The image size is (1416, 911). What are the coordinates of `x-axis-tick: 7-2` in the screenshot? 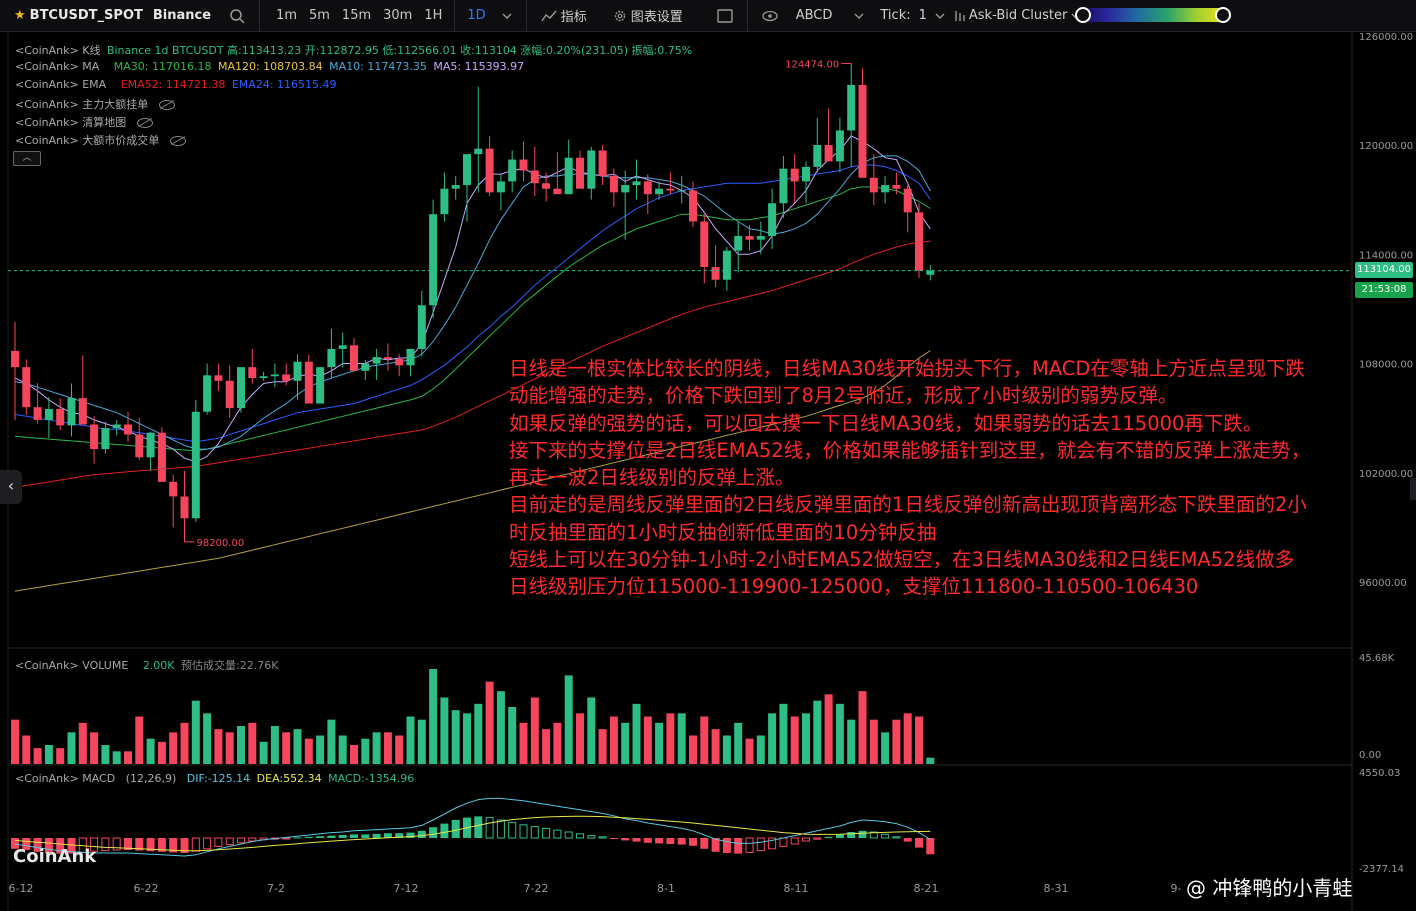 It's located at (276, 888).